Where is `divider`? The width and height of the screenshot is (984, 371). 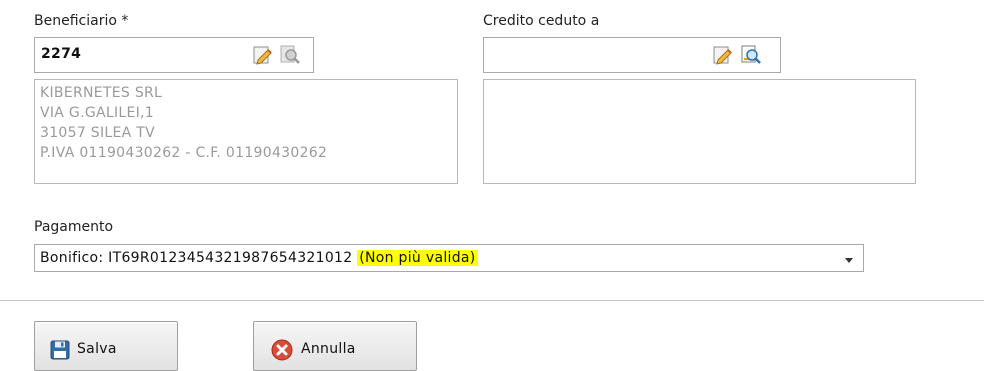
divider is located at coordinates (492, 300).